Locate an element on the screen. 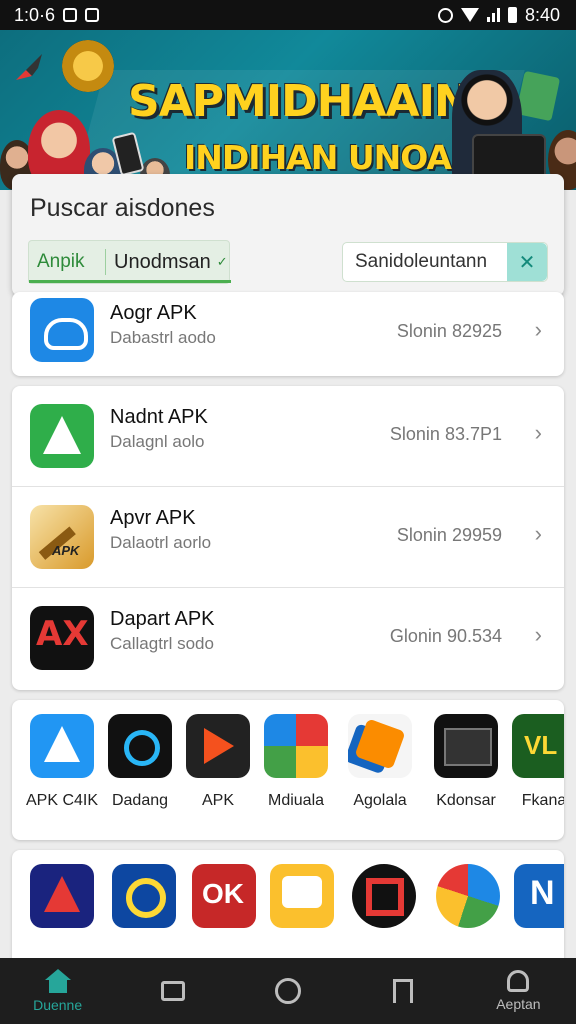 The width and height of the screenshot is (576, 1024). terminal-icon is located at coordinates (466, 746).